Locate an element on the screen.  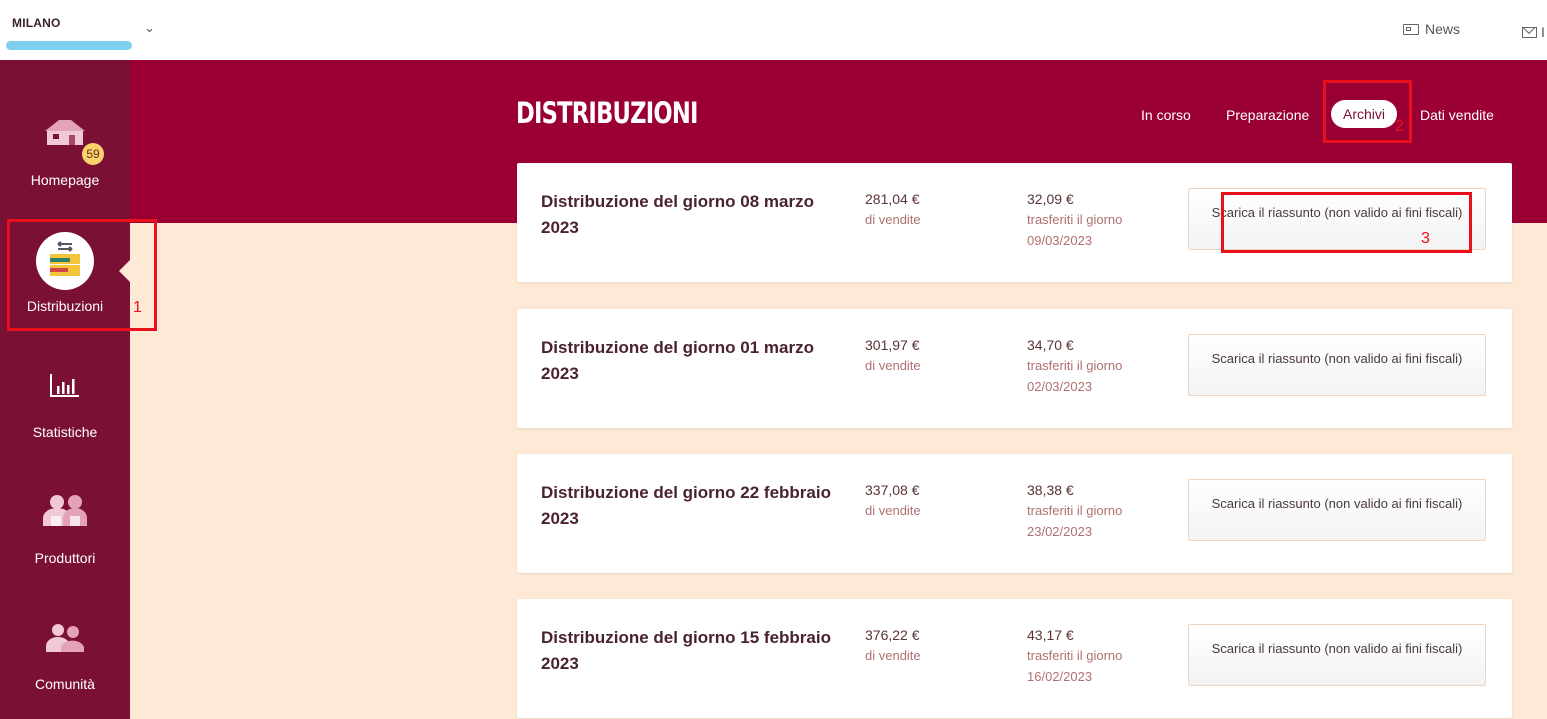
distribution-title: Distribuzione del giorno 08 marzo 2023 is located at coordinates (677, 214).